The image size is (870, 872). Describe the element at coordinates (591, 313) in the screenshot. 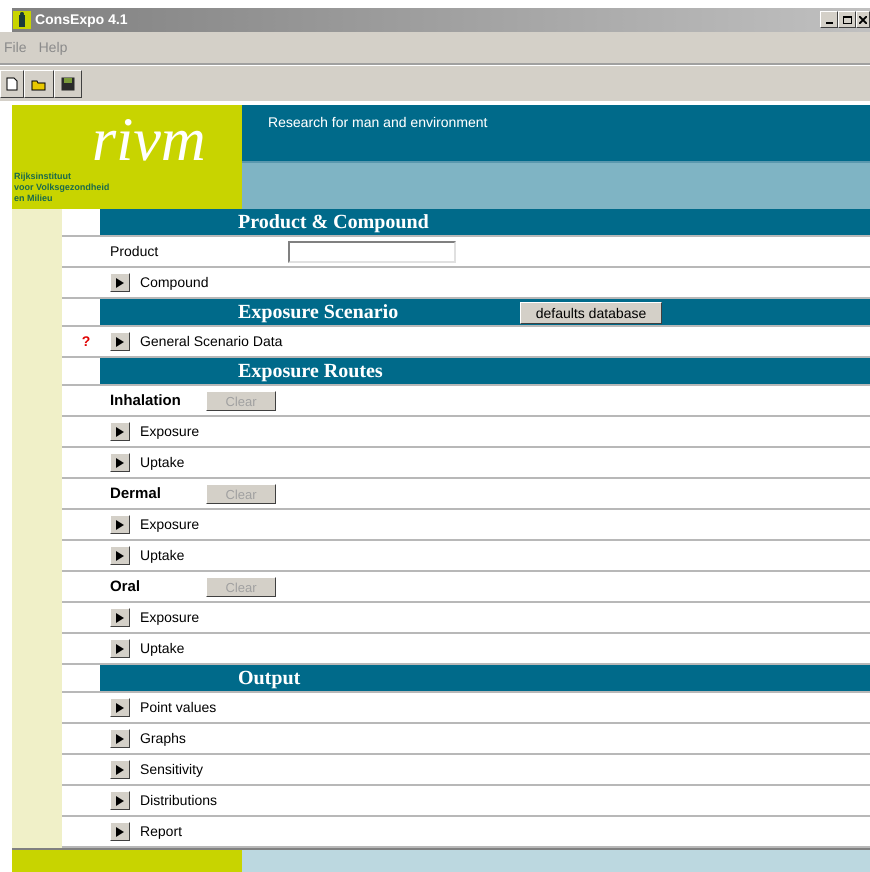

I see `defaults-database-button: defaults database` at that location.